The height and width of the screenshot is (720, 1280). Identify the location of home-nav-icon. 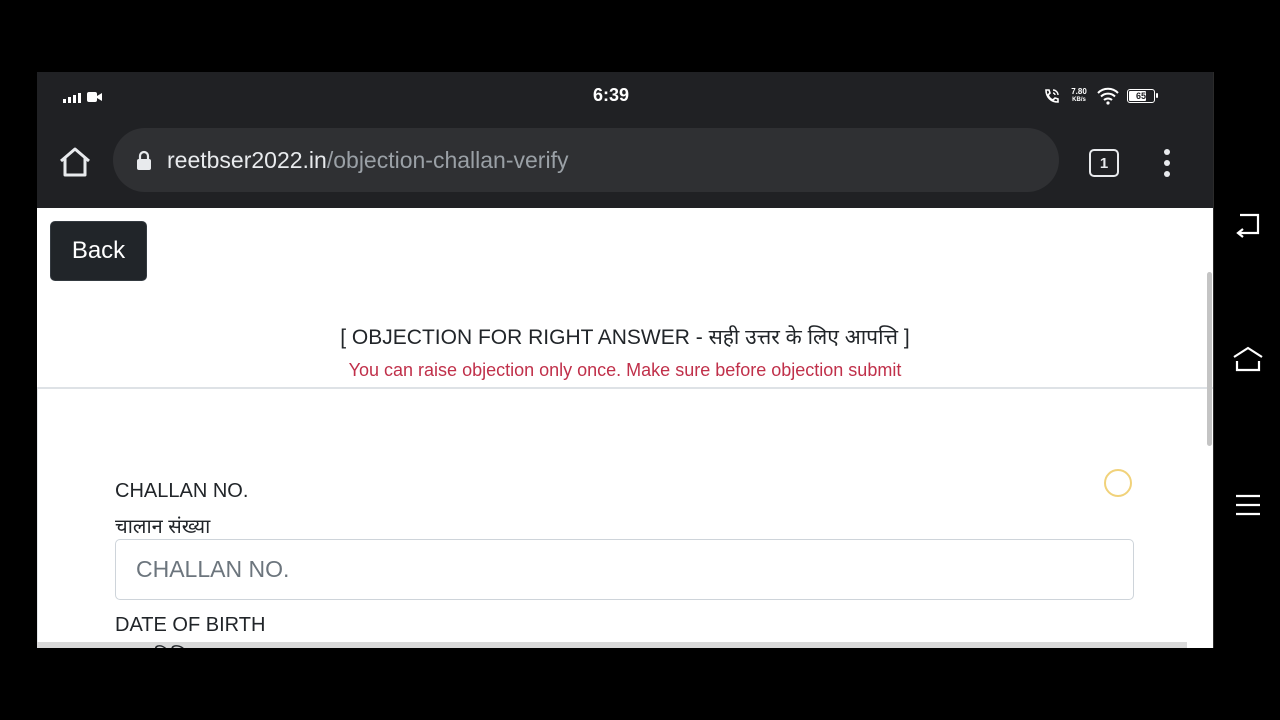
(1248, 360).